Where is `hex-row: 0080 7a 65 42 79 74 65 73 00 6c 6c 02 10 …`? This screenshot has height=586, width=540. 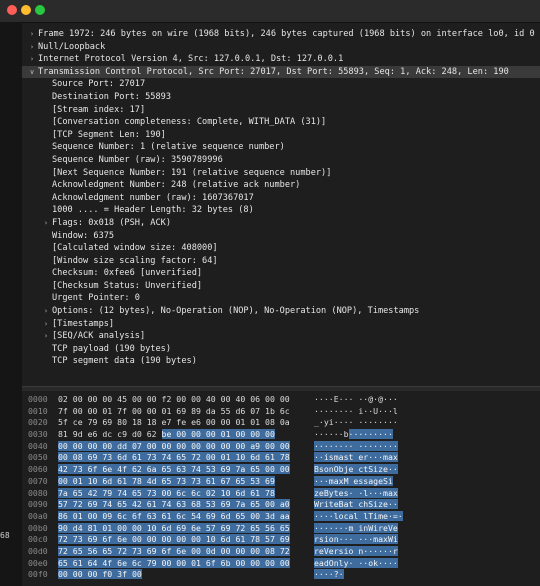 hex-row: 0080 7a 65 42 79 74 65 73 00 6c 6c 02 10 … is located at coordinates (281, 493).